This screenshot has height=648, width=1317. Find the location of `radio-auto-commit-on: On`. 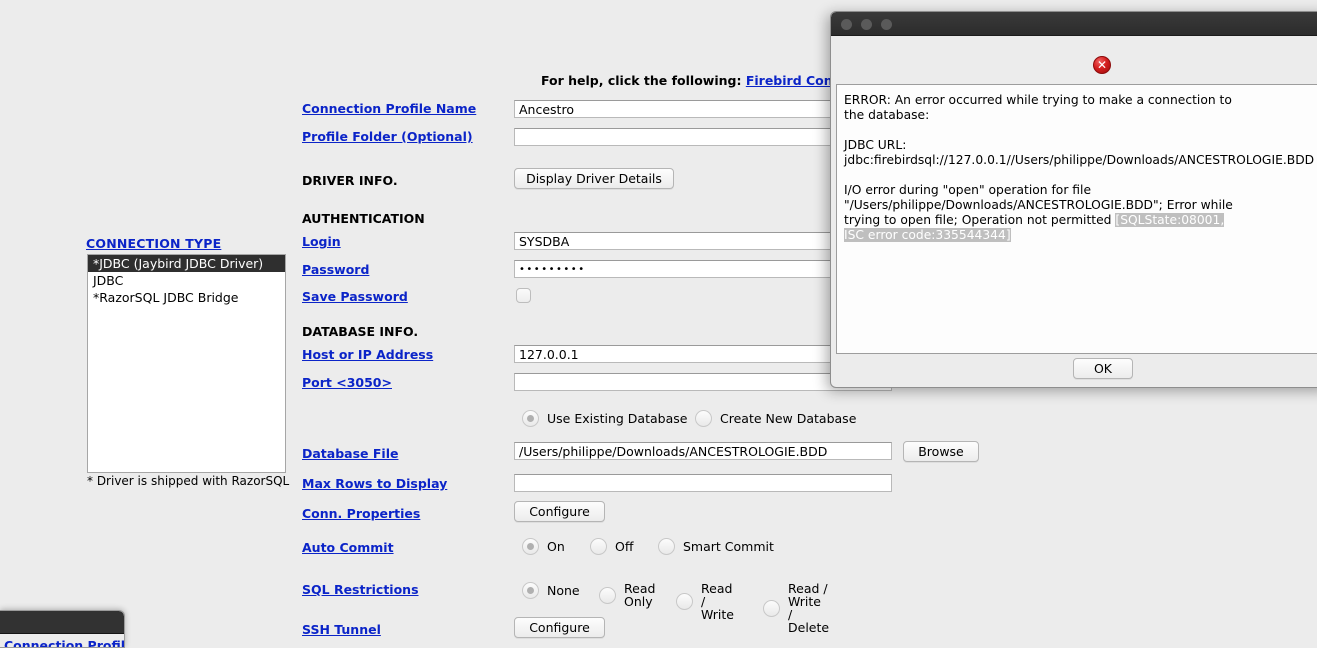

radio-auto-commit-on: On is located at coordinates (543, 546).